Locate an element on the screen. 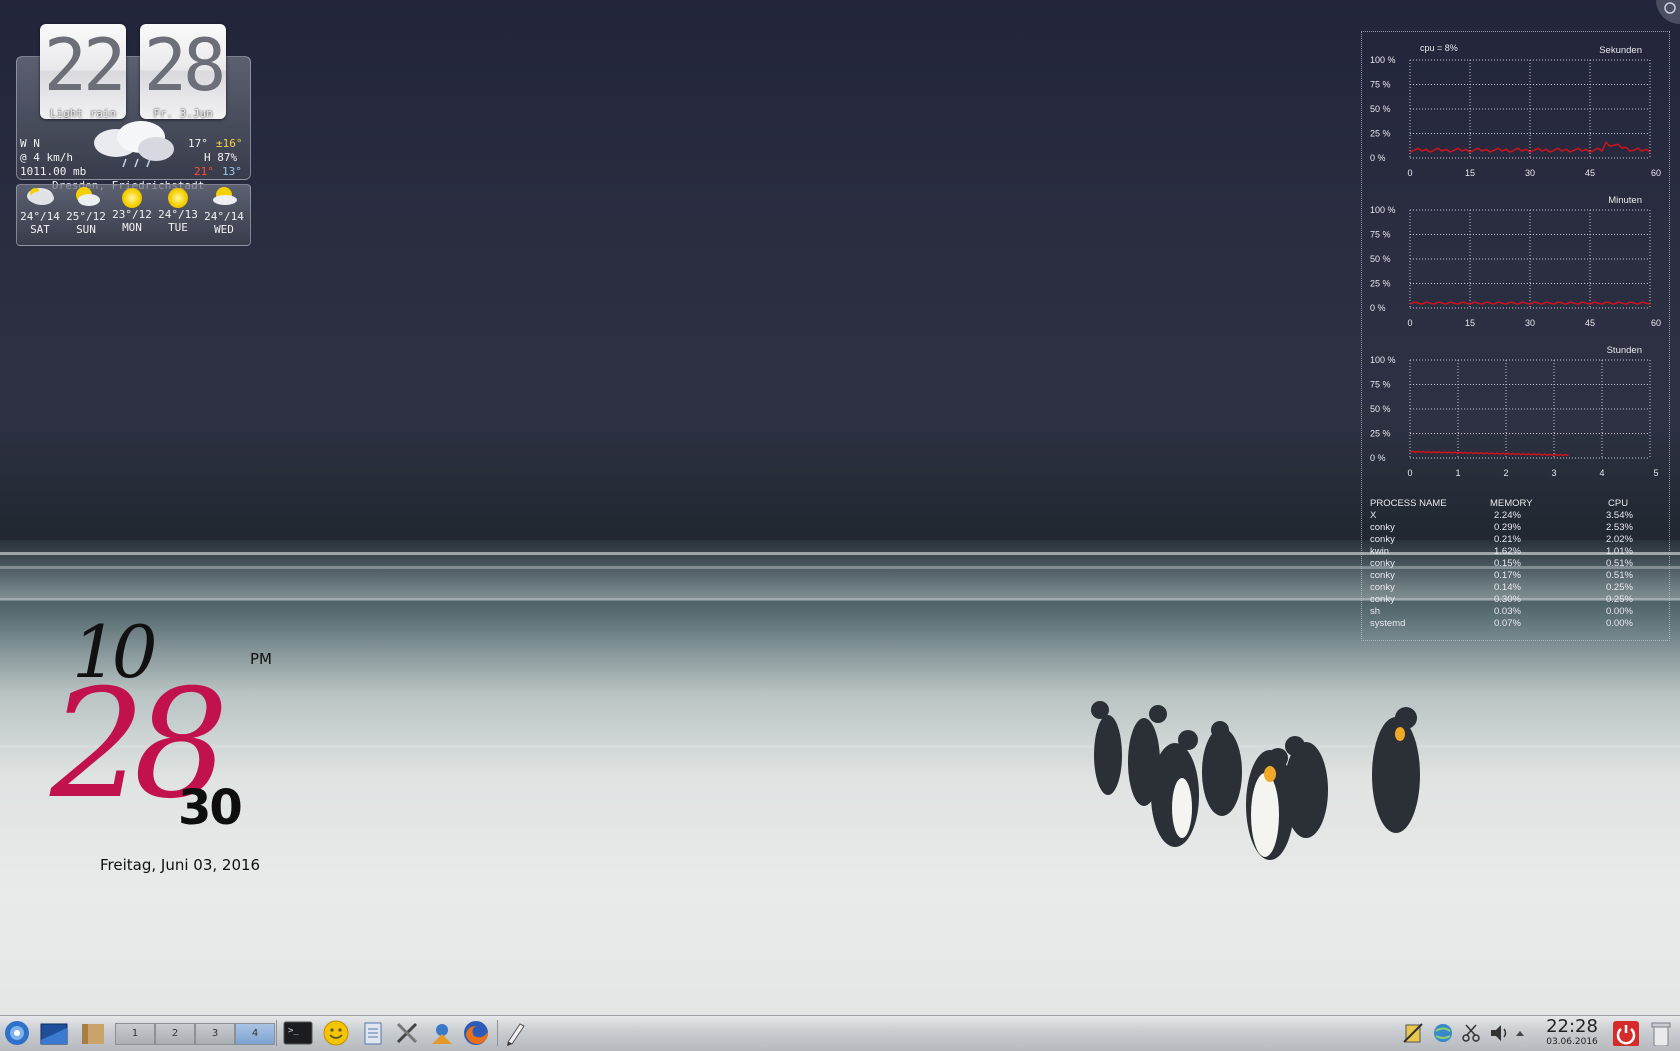  process-memory: 0.15% is located at coordinates (1507, 563).